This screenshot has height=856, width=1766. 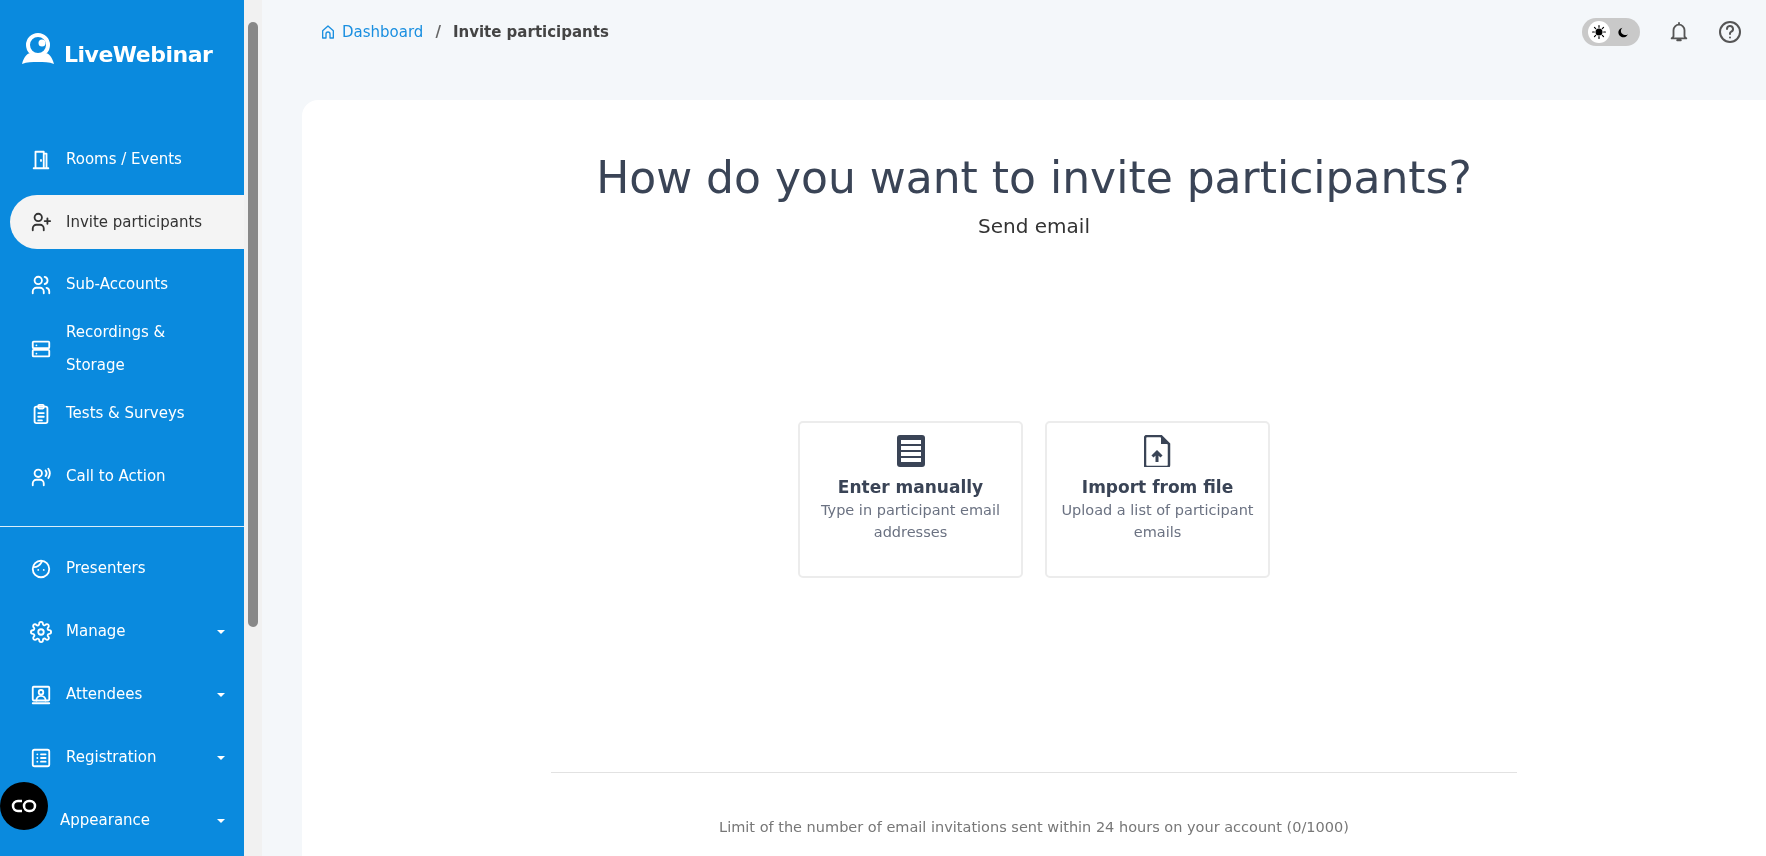 I want to click on help-button, so click(x=1730, y=32).